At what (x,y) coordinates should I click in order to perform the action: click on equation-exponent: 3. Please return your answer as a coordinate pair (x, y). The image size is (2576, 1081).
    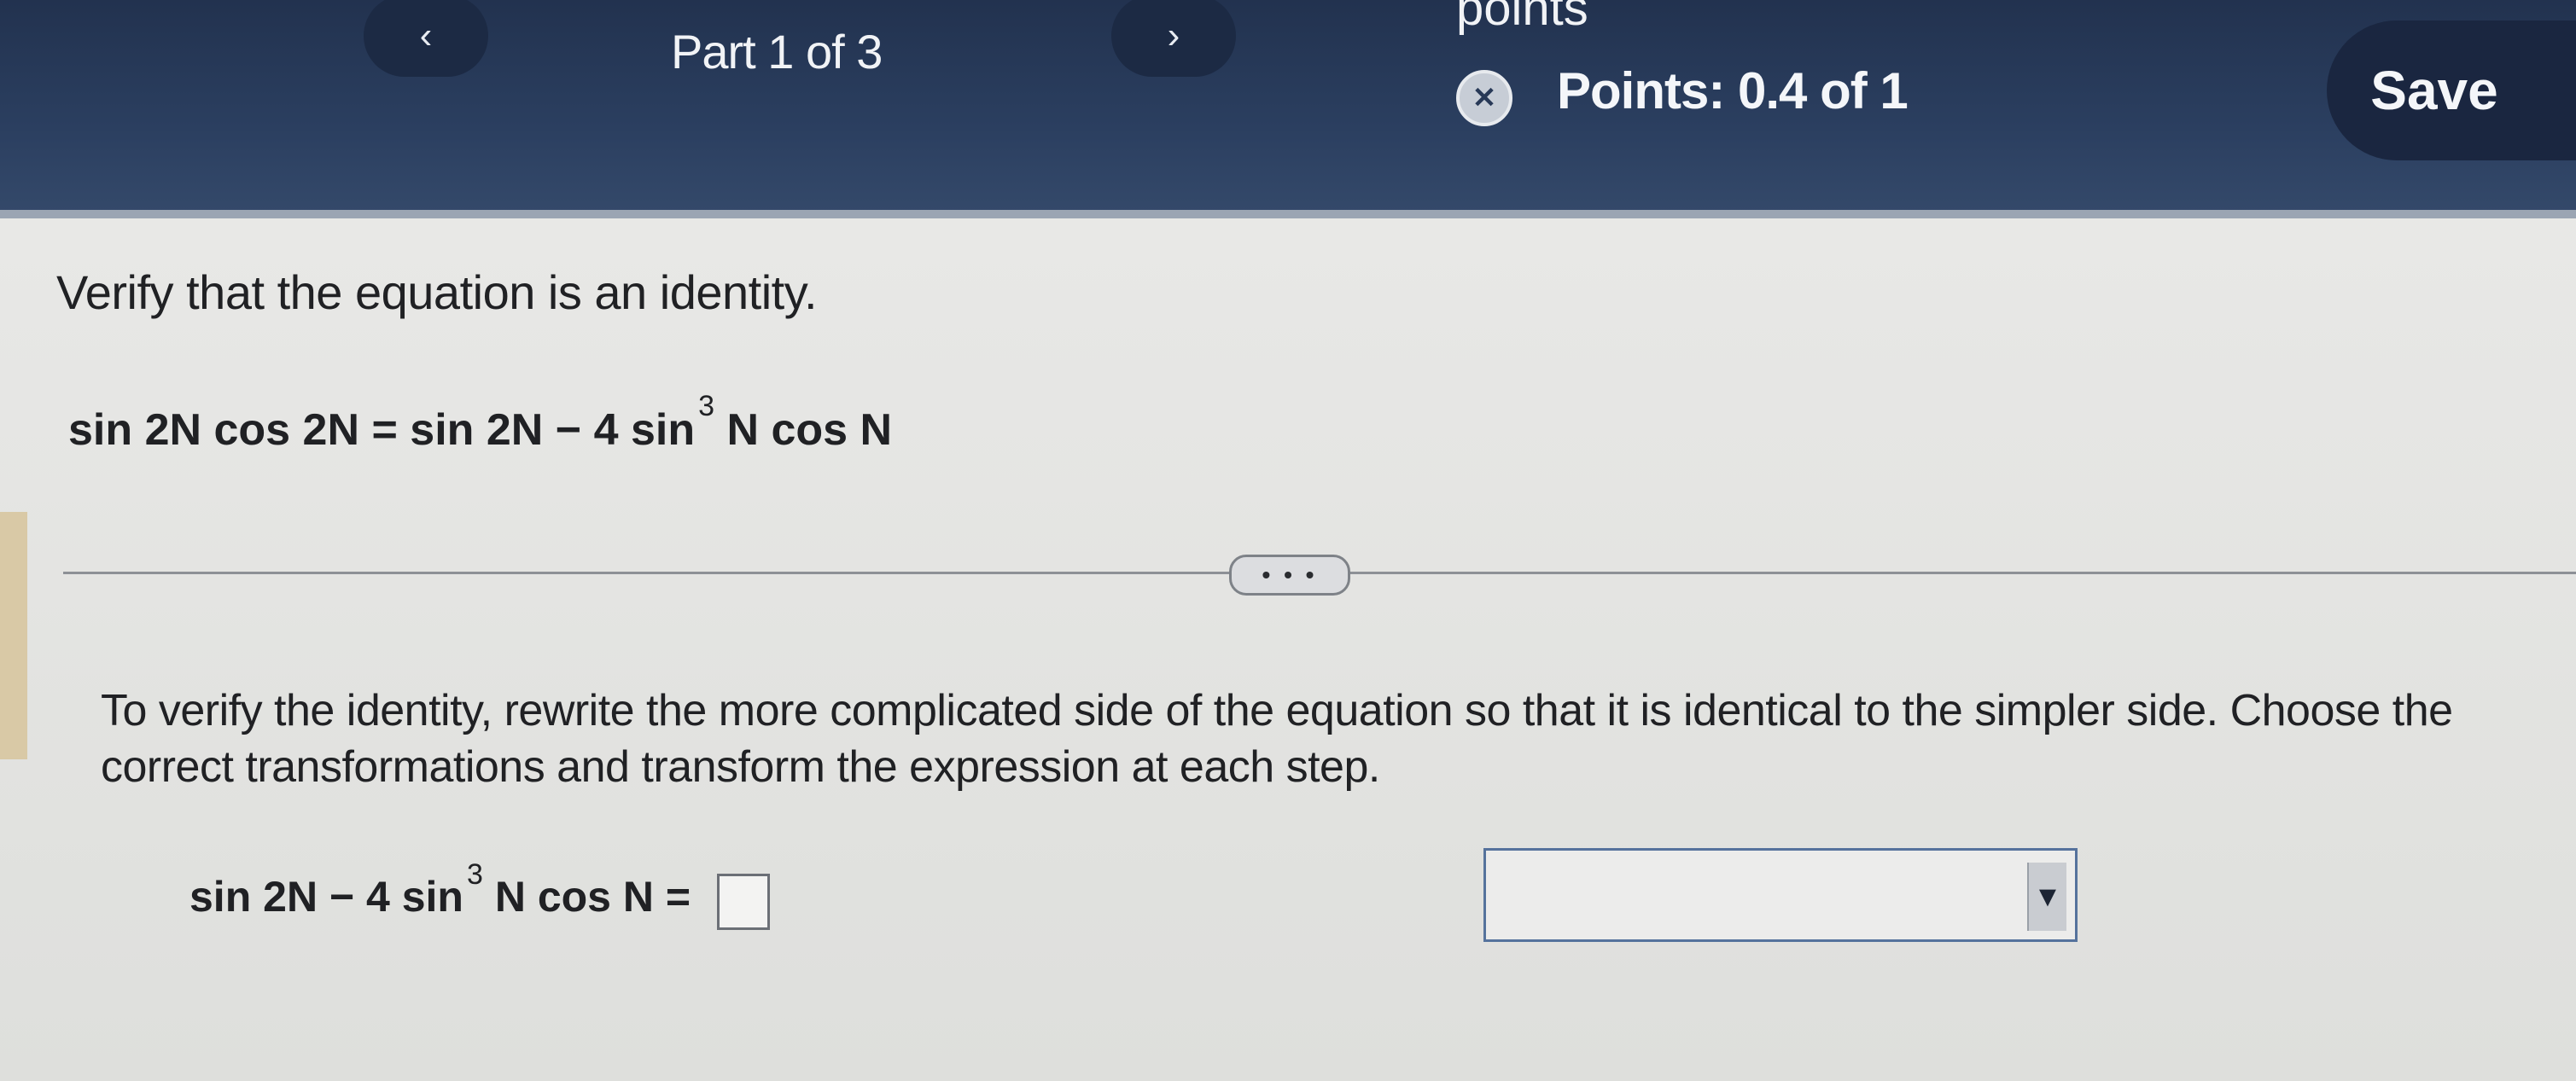
    Looking at the image, I should click on (706, 406).